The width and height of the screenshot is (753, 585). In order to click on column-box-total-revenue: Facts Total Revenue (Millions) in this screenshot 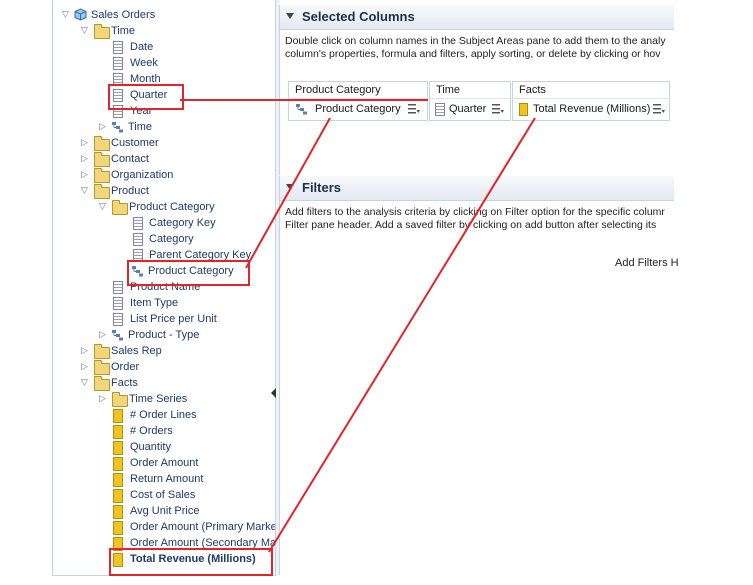, I will do `click(591, 101)`.